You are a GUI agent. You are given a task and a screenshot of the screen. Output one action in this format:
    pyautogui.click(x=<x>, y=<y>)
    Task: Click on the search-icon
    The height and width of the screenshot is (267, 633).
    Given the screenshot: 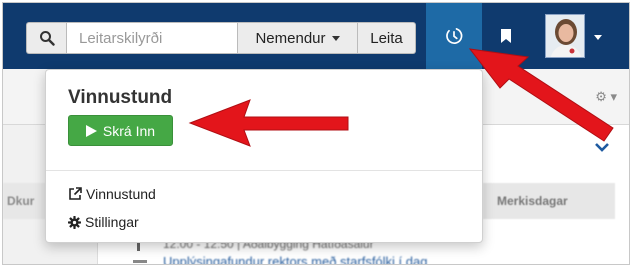 What is the action you would take?
    pyautogui.click(x=47, y=38)
    